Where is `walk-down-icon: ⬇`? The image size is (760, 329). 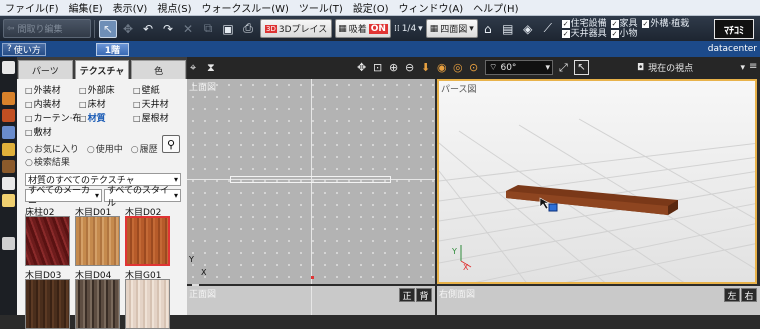 walk-down-icon: ⬇ is located at coordinates (425, 67).